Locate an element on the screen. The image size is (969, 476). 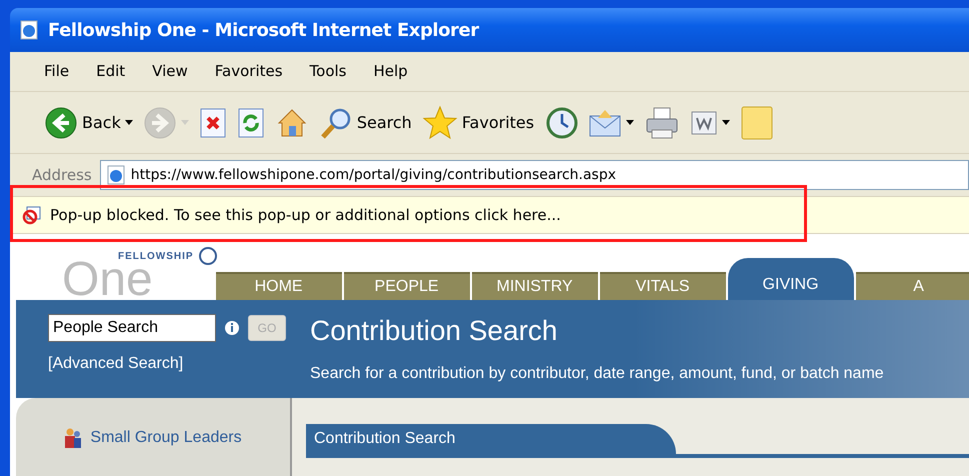
address-field: https://www.fellowshipone.com/portal/giving/contributionsearch.aspx is located at coordinates (534, 175).